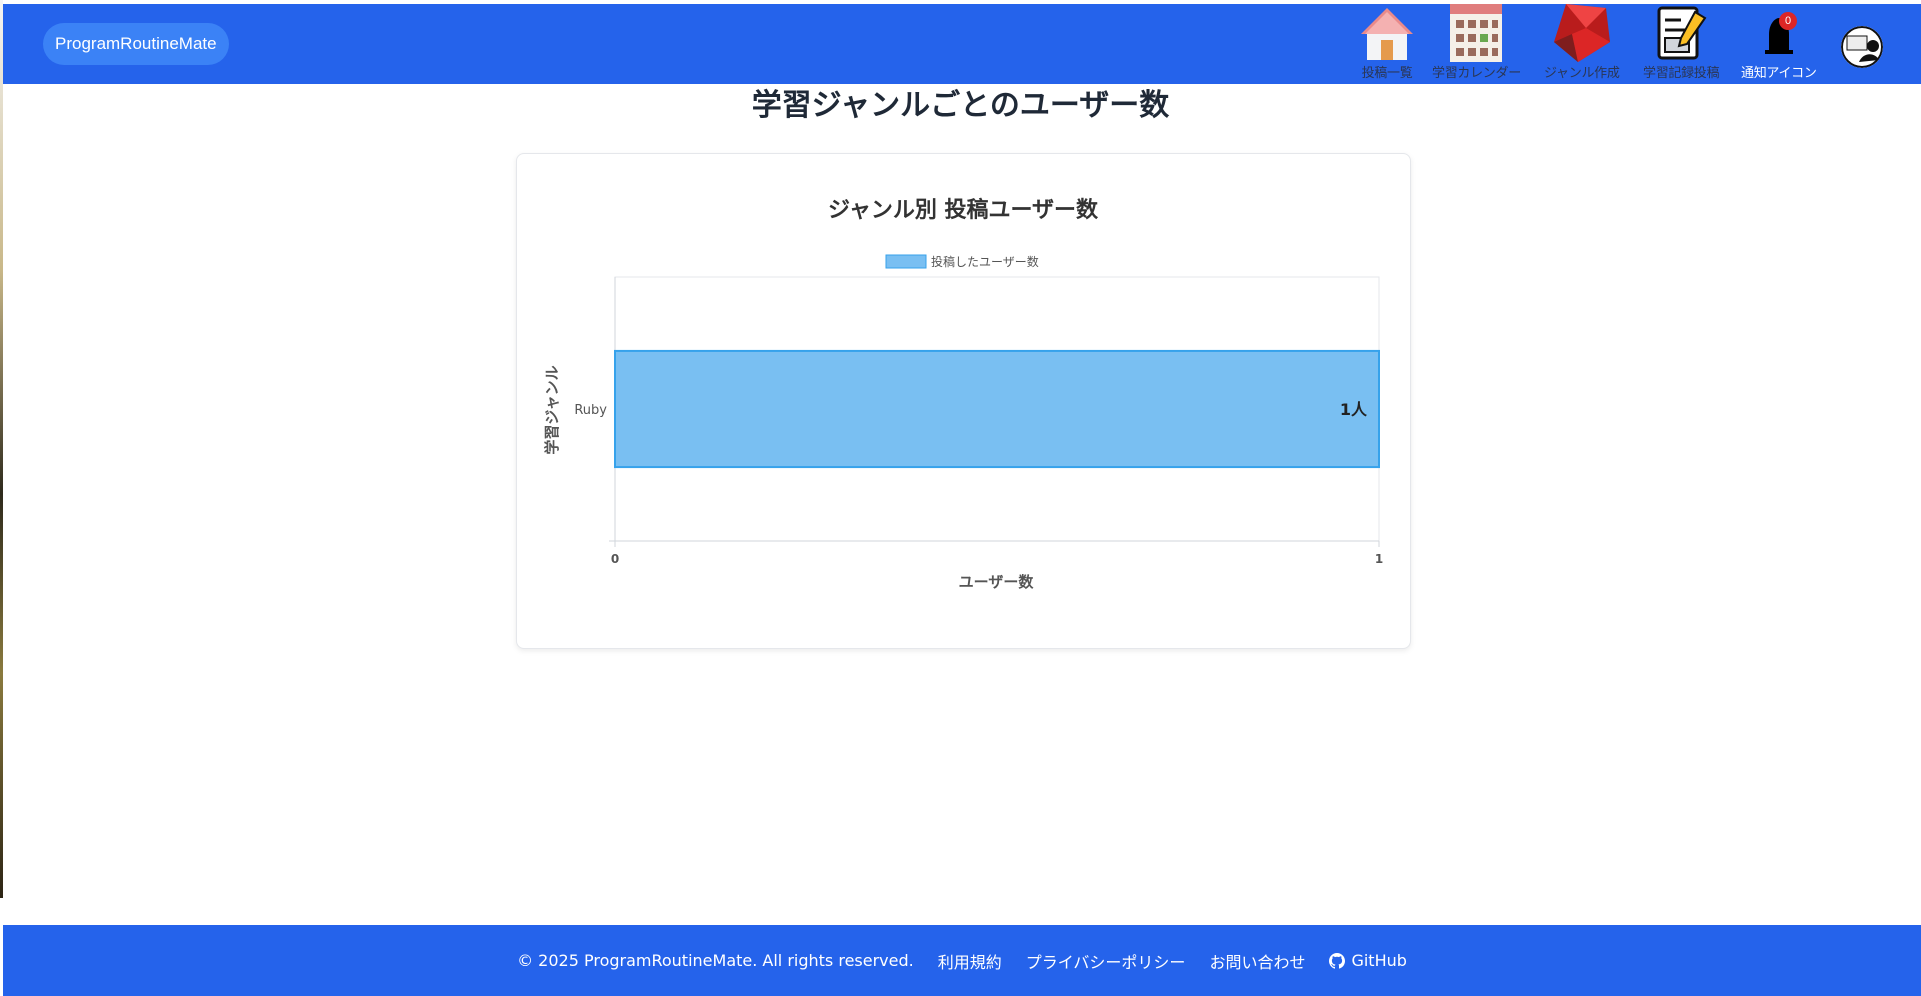 This screenshot has height=996, width=1921. What do you see at coordinates (985, 261) in the screenshot?
I see `legend-label: 投稿したユーザー数` at bounding box center [985, 261].